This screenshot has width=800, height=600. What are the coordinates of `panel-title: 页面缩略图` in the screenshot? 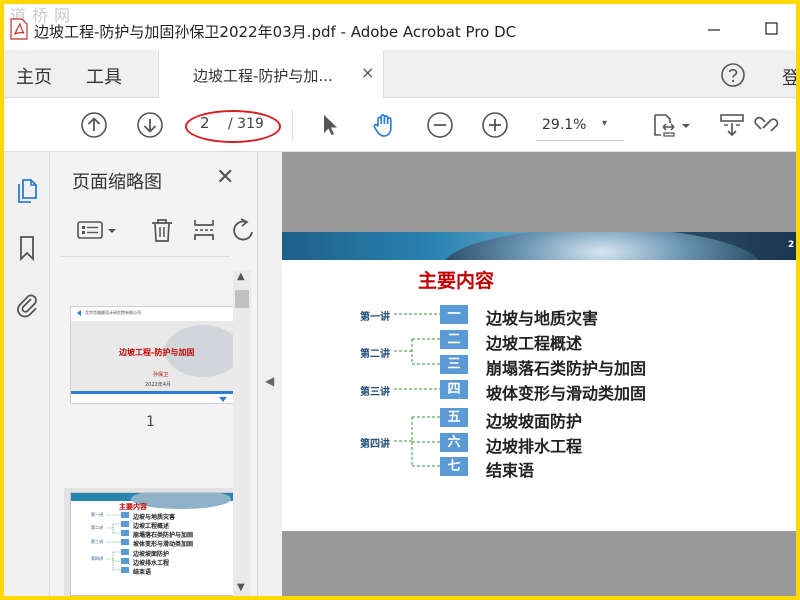 It's located at (117, 182).